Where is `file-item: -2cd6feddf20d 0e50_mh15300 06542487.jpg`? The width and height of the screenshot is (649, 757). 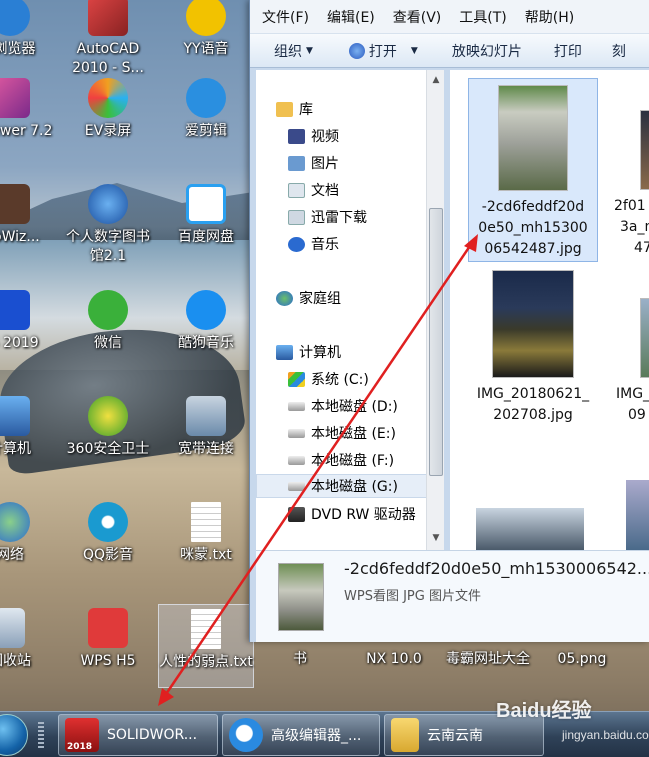 file-item: -2cd6feddf20d 0e50_mh15300 06542487.jpg is located at coordinates (533, 170).